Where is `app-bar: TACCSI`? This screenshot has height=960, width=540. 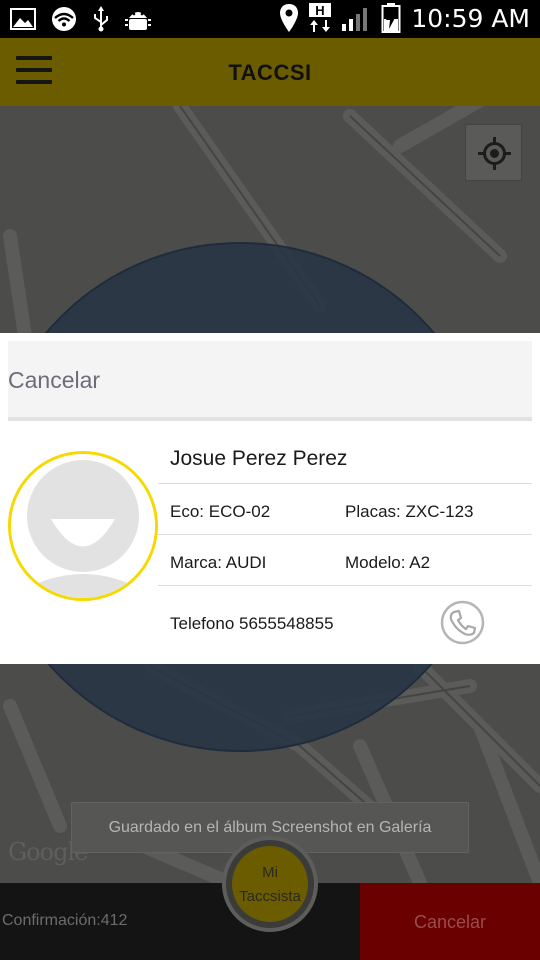 app-bar: TACCSI is located at coordinates (270, 72).